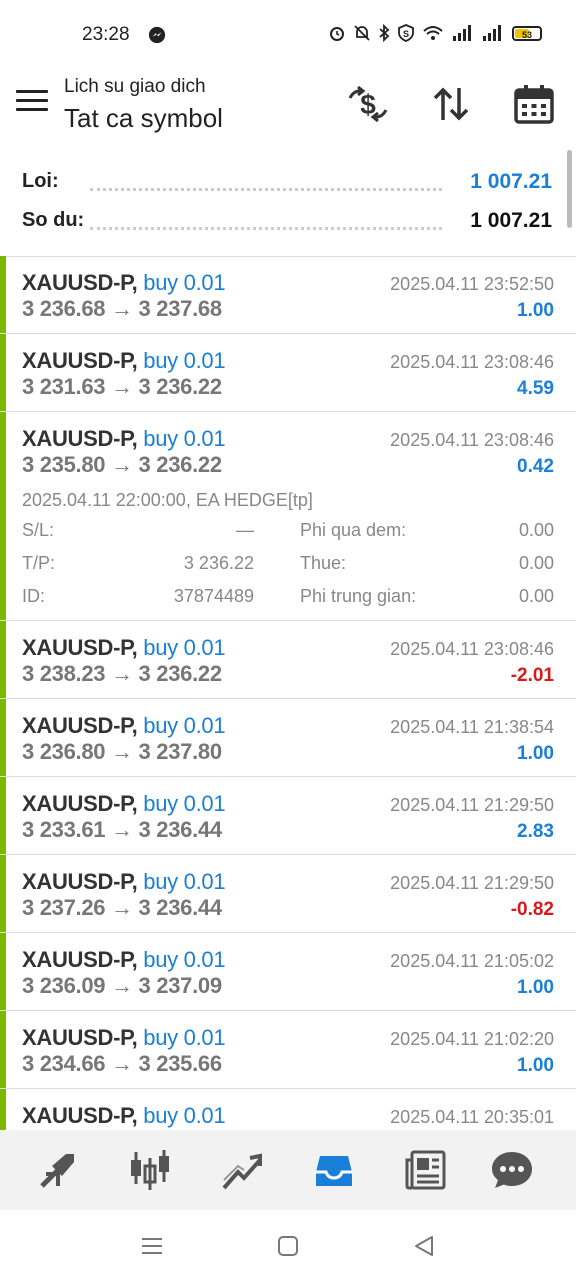 The width and height of the screenshot is (576, 1280). I want to click on battery-icon: 53, so click(527, 33).